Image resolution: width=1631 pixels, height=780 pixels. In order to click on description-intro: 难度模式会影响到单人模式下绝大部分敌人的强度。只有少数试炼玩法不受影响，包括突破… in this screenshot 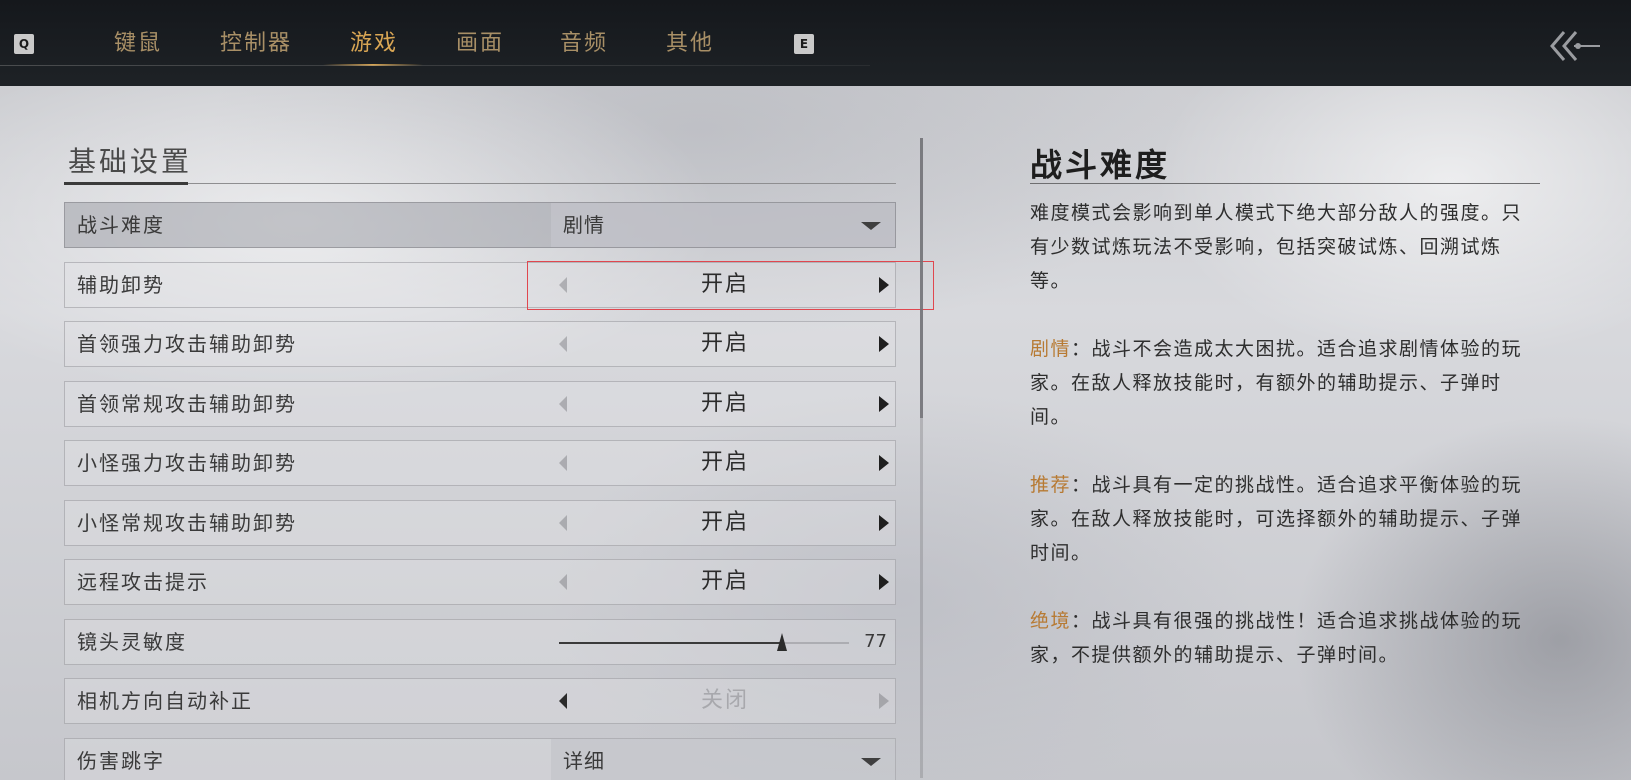, I will do `click(1276, 247)`.